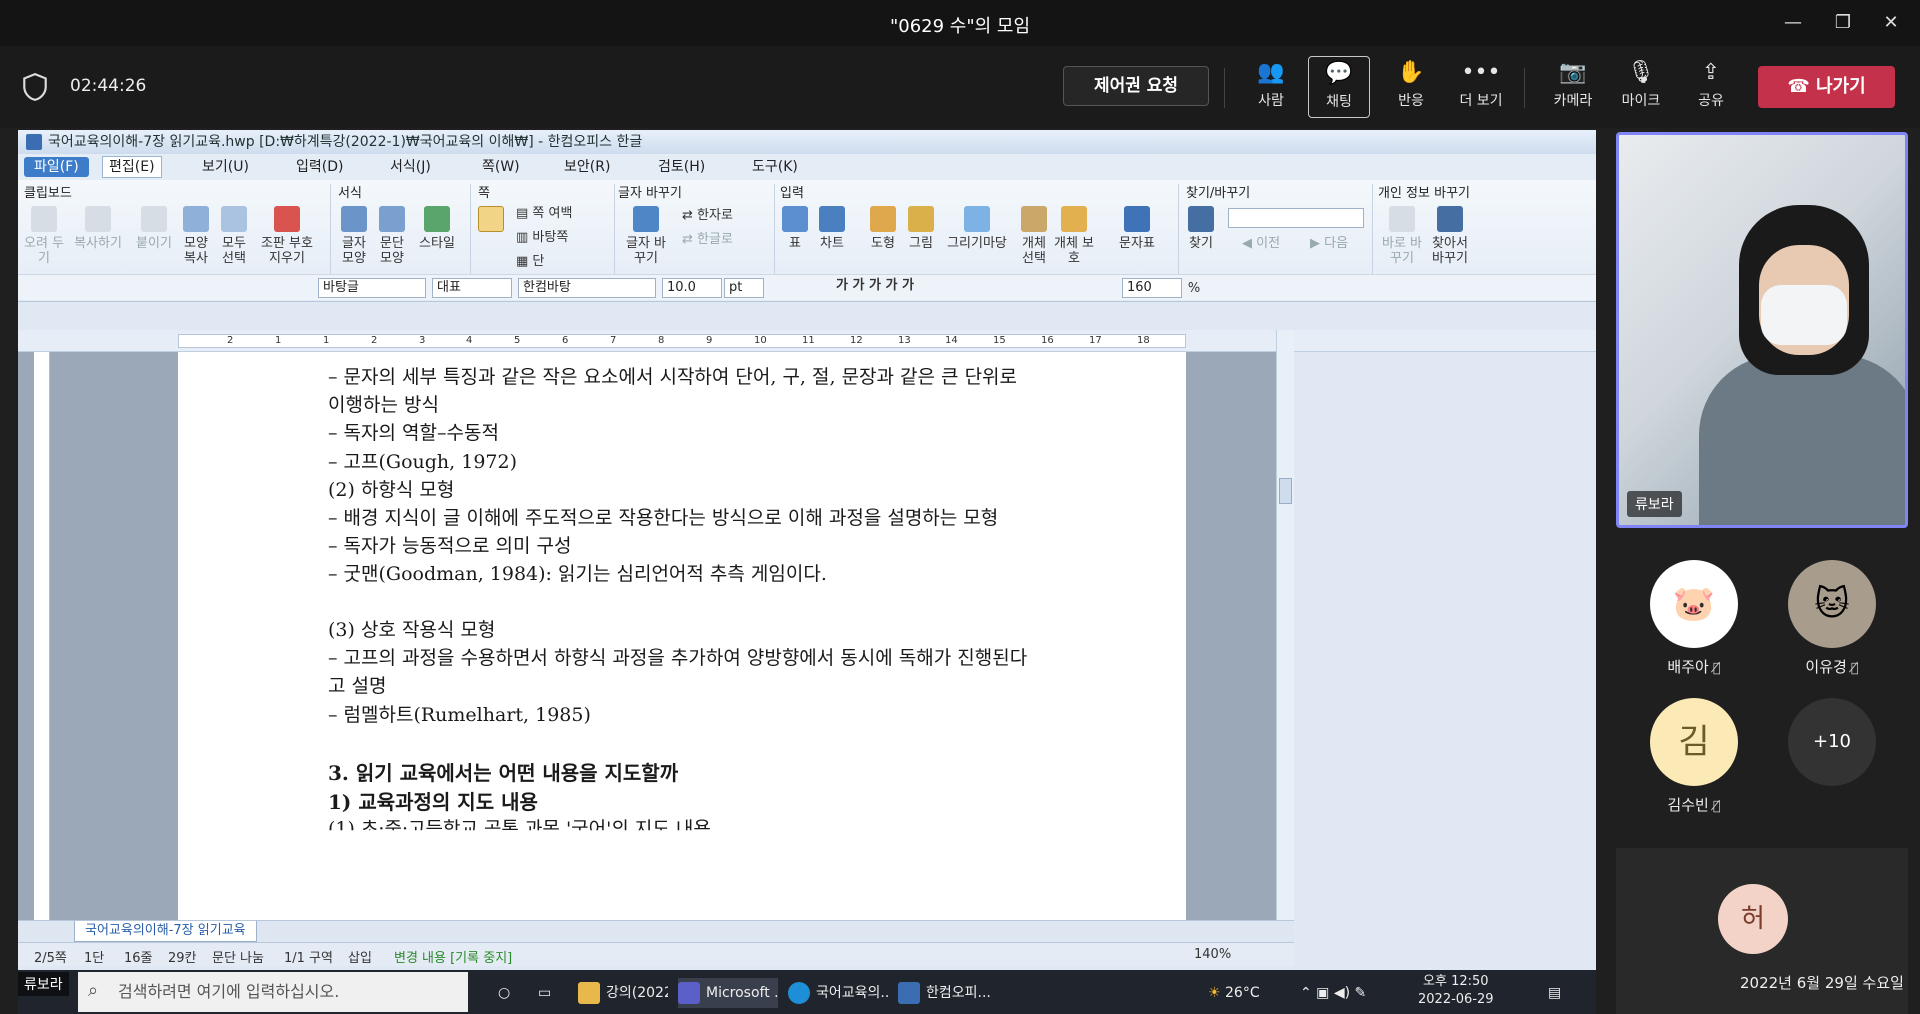  Describe the element at coordinates (1832, 742) in the screenshot. I see `more-participants: +10` at that location.